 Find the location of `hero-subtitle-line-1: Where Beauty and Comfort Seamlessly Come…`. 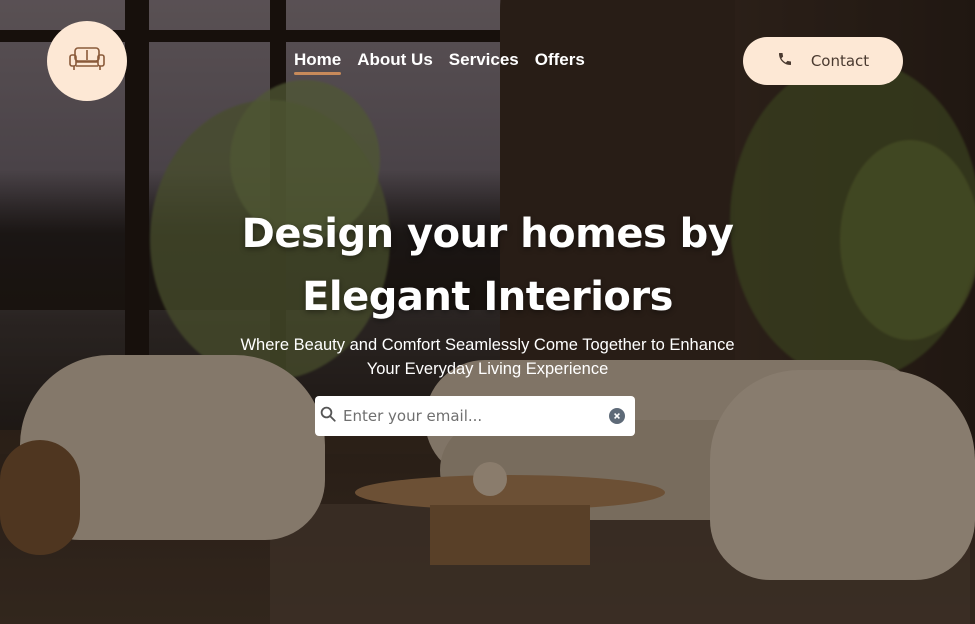

hero-subtitle-line-1: Where Beauty and Comfort Seamlessly Come… is located at coordinates (487, 345).